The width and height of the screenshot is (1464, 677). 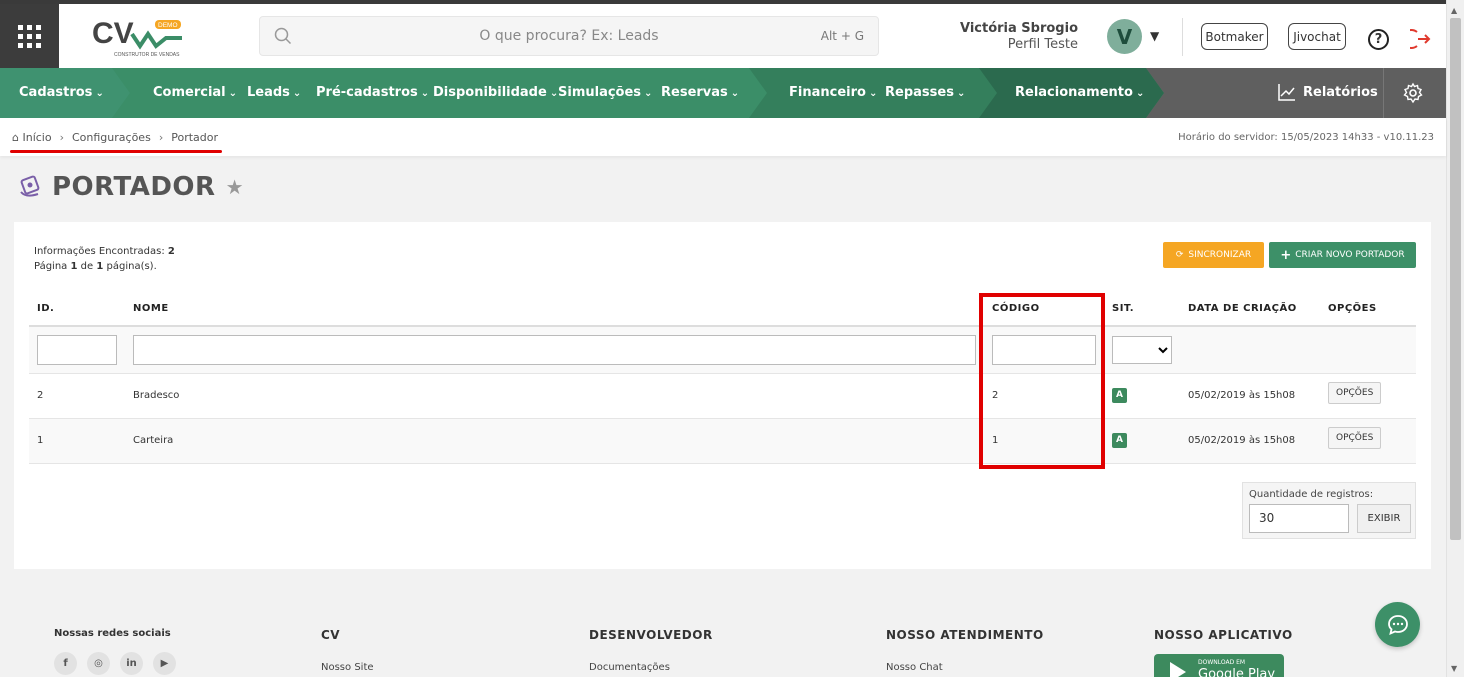 I want to click on scroll-down-arrow: ▼, so click(x=1454, y=668).